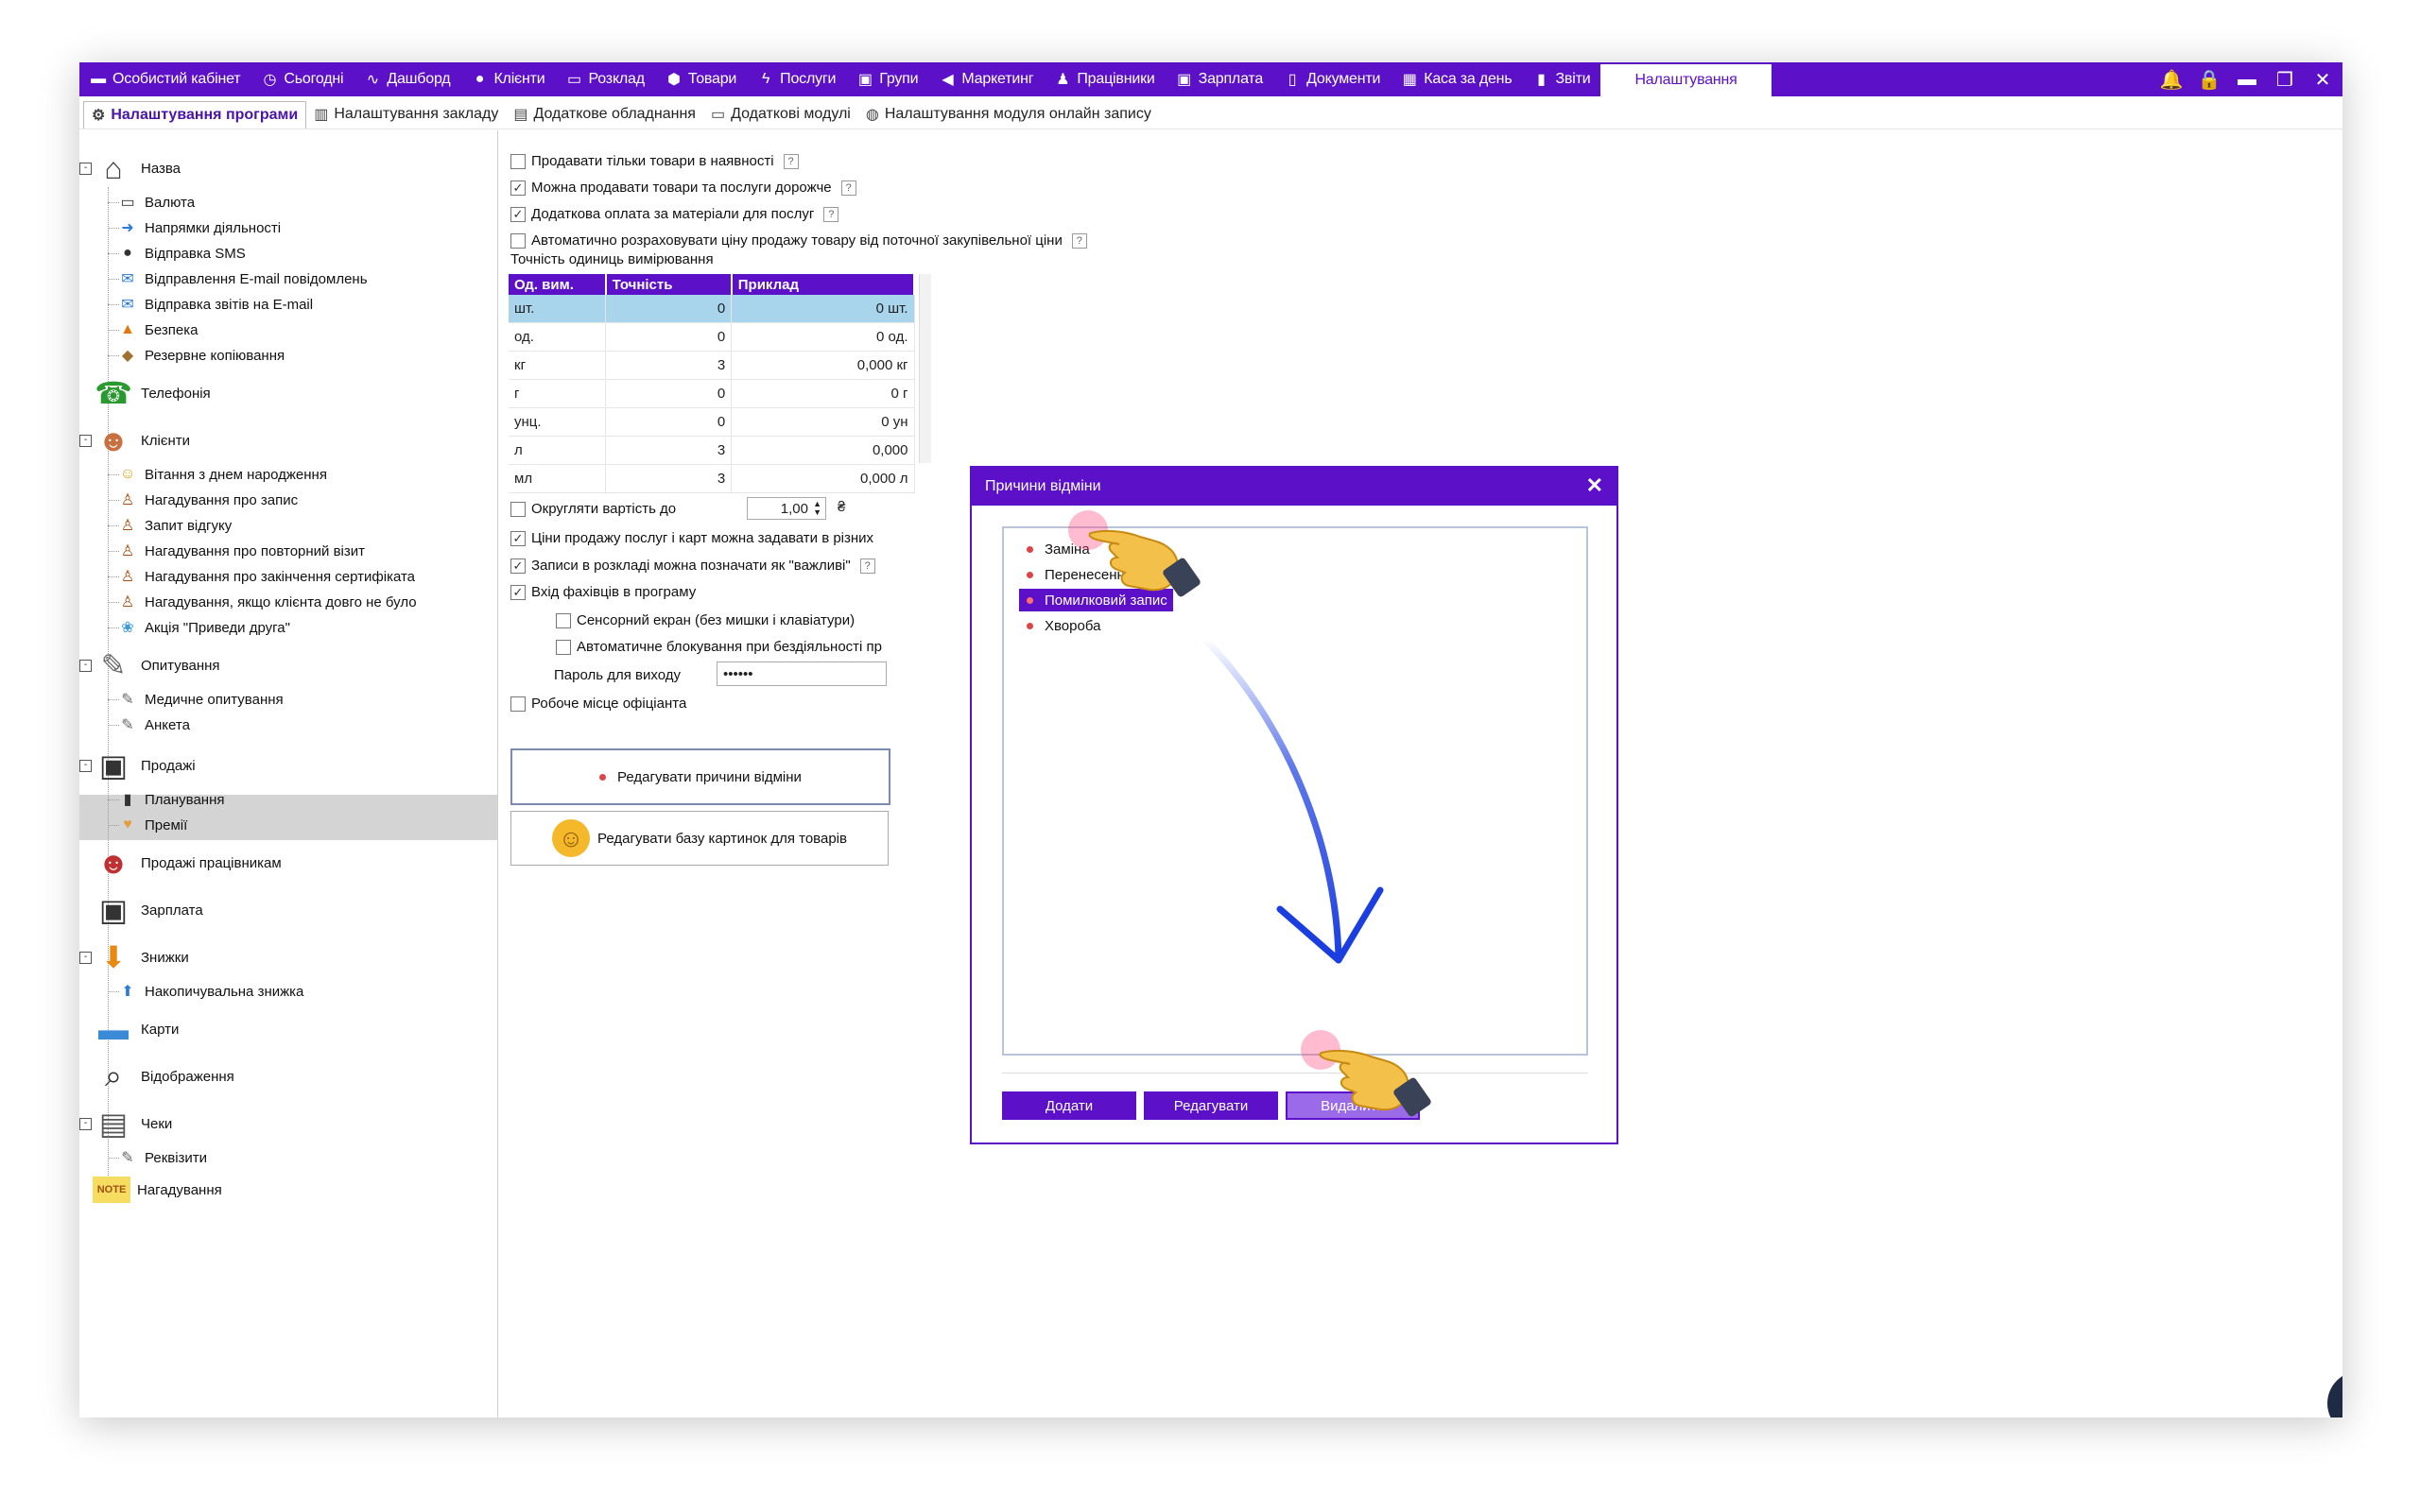  I want to click on arrow-head, so click(1330, 925).